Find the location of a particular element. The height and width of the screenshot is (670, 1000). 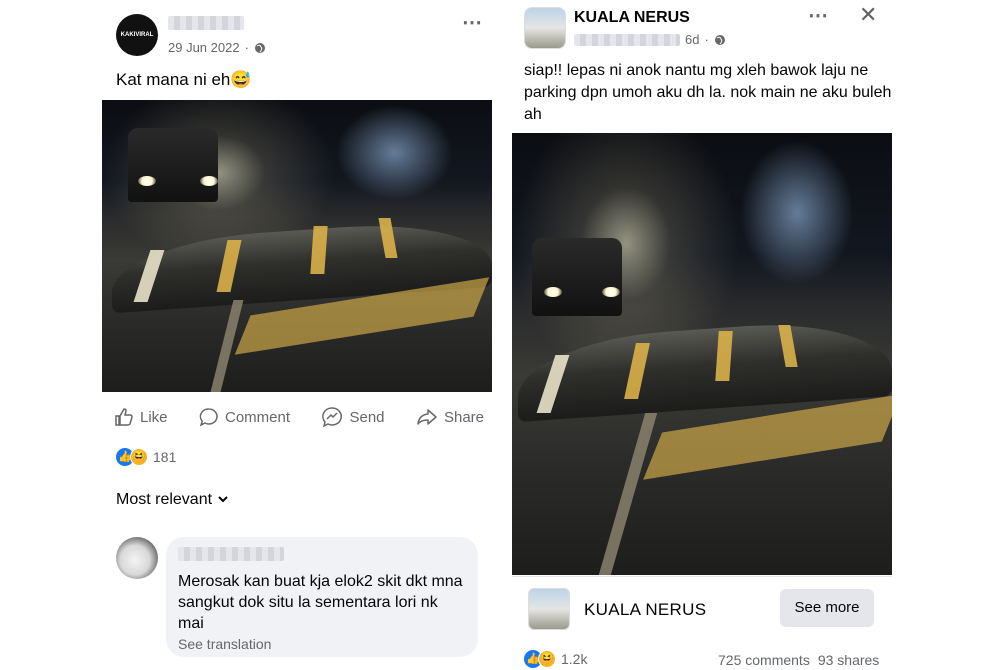

close-button: ✕ is located at coordinates (868, 15).